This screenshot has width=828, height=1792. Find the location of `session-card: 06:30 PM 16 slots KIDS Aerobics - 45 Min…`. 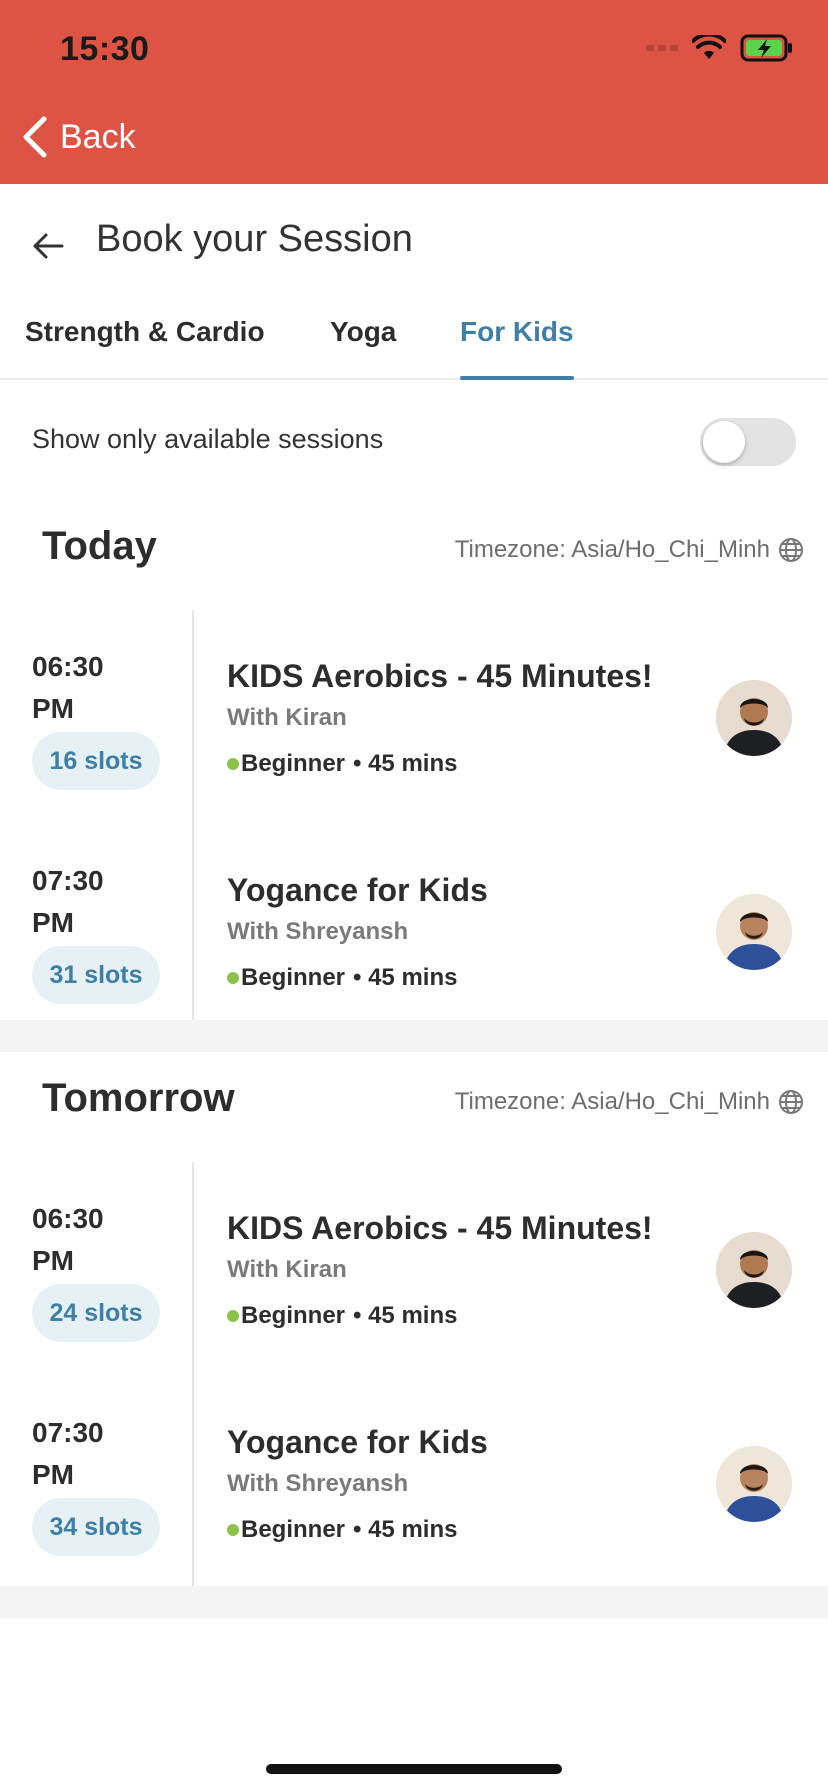

session-card: 06:30 PM 16 slots KIDS Aerobics - 45 Min… is located at coordinates (414, 717).